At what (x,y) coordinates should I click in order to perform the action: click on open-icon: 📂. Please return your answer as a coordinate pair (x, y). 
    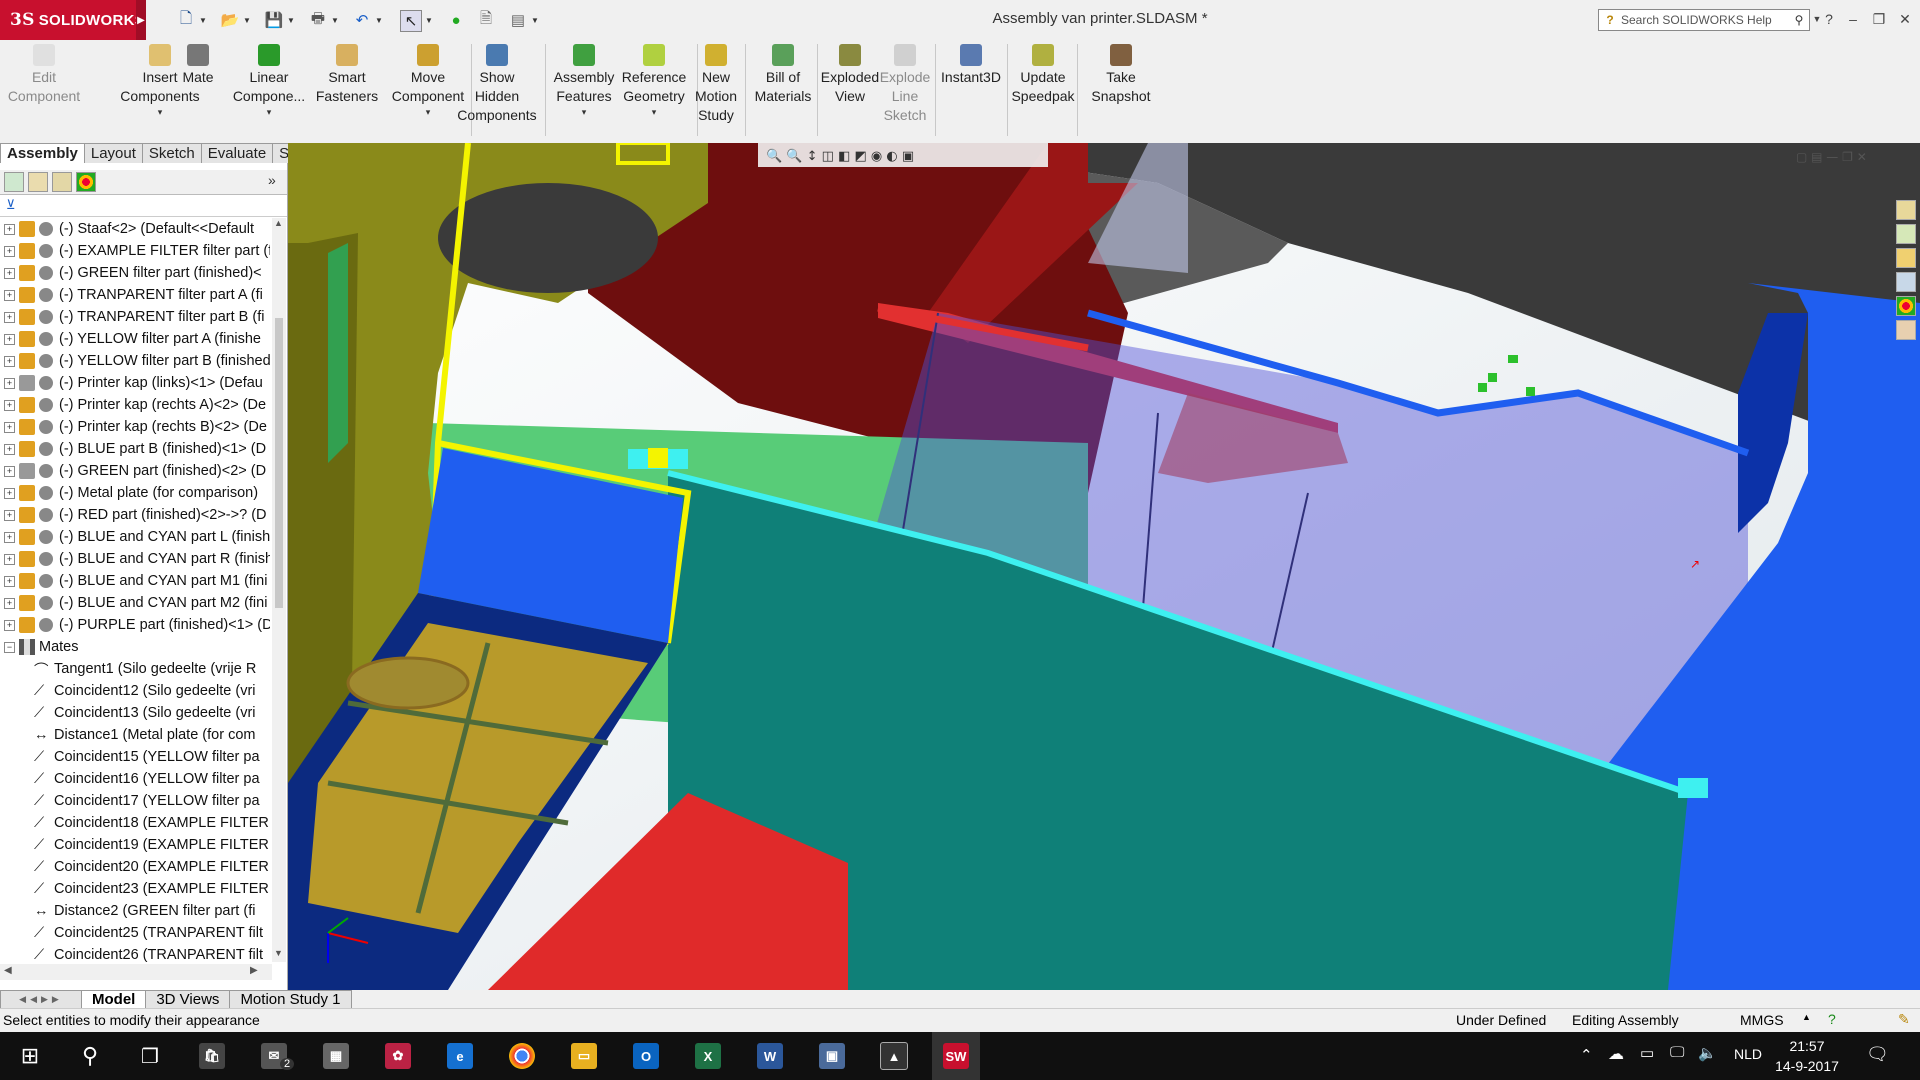
    Looking at the image, I should click on (230, 20).